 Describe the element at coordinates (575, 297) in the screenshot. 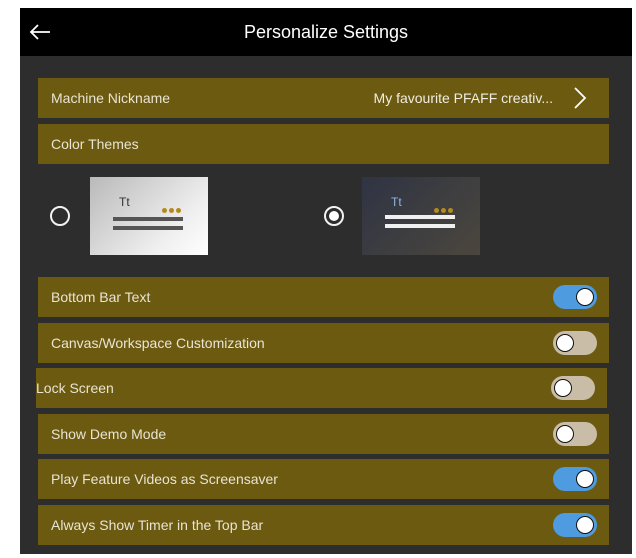

I see `bottom-bar-text-toggle` at that location.